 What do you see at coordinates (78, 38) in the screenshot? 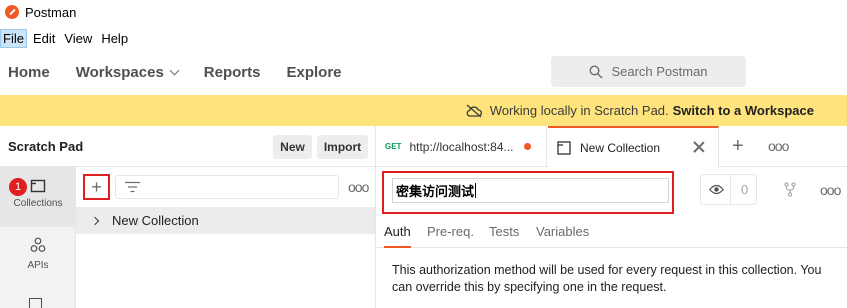
I see `menu-view: View` at bounding box center [78, 38].